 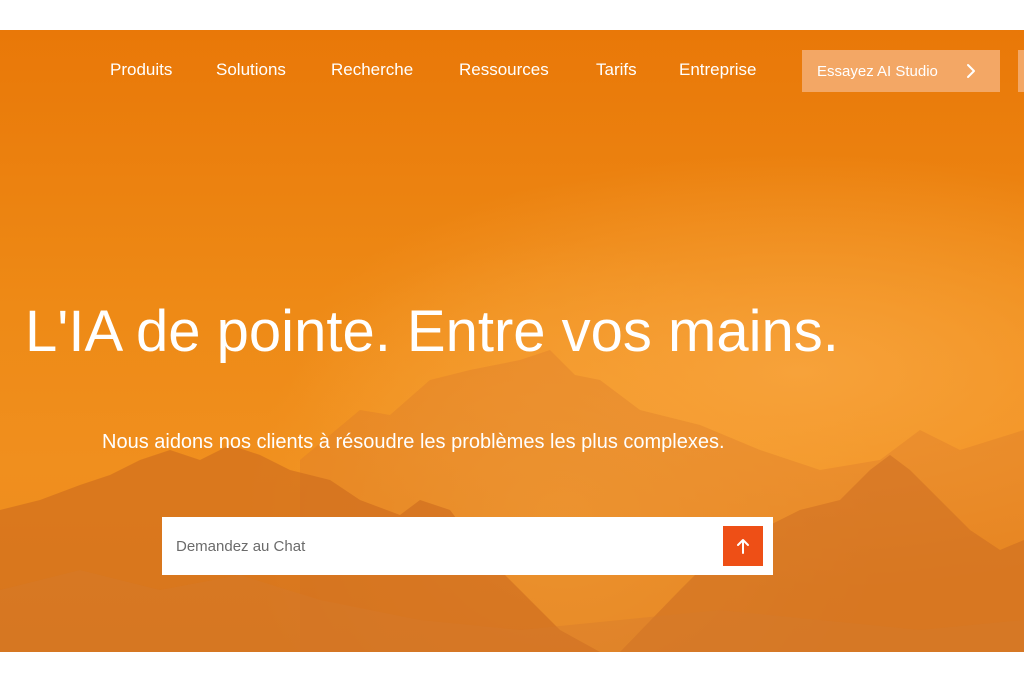 I want to click on send-button, so click(x=743, y=546).